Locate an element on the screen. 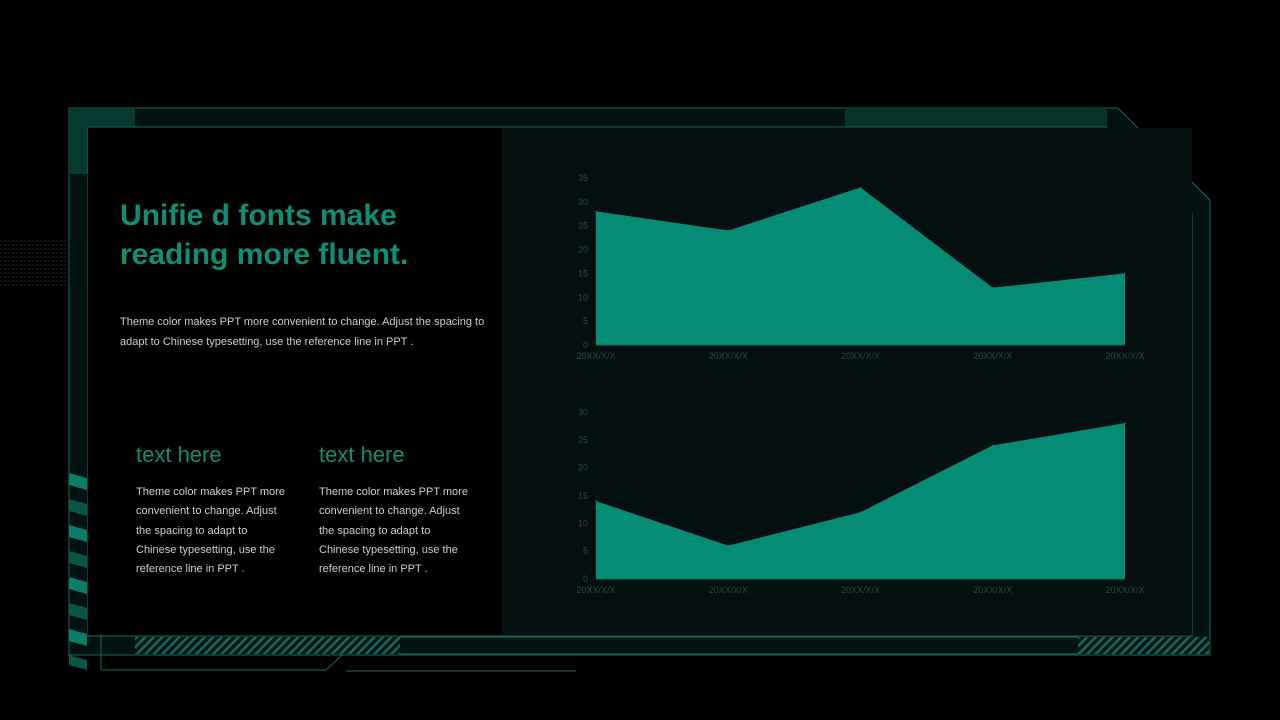 The image size is (1280, 720). slide-title: Unifie d fonts make reading more fluent. is located at coordinates (264, 235).